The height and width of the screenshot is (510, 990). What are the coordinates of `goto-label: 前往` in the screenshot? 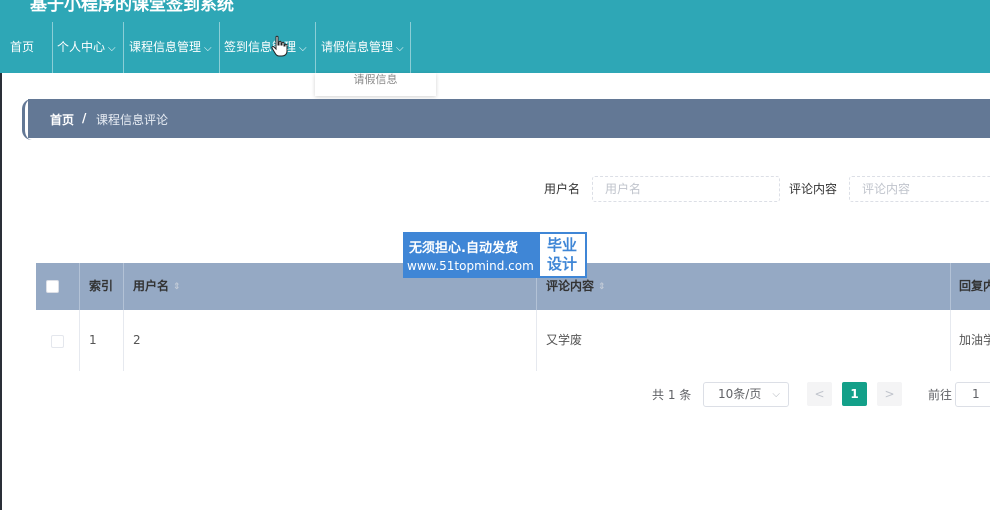 It's located at (940, 395).